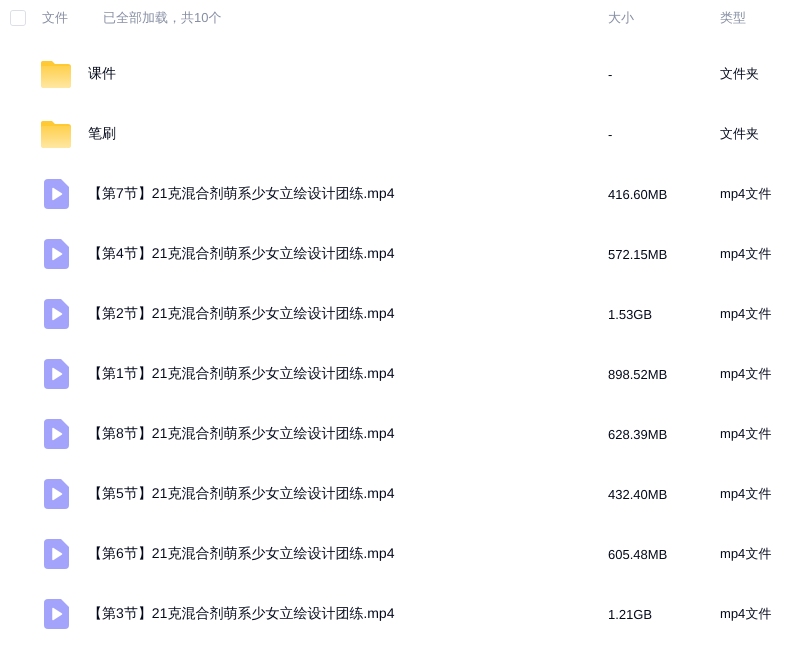 The image size is (808, 662). I want to click on file-size: 628.39MB, so click(638, 434).